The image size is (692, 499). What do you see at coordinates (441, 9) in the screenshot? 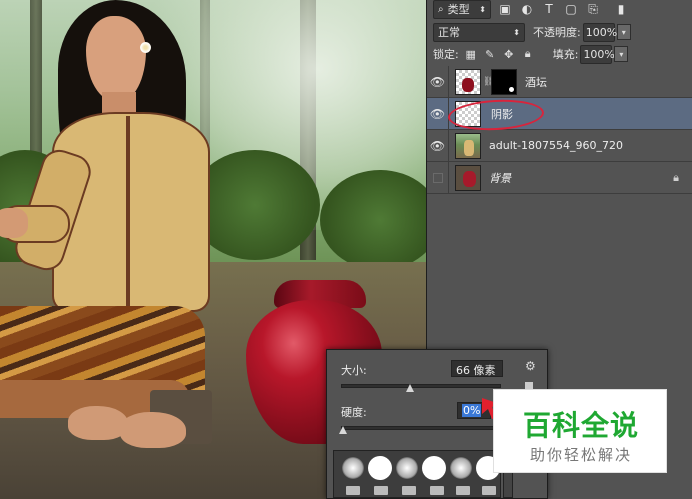
I see `search-icon: ⌕` at bounding box center [441, 9].